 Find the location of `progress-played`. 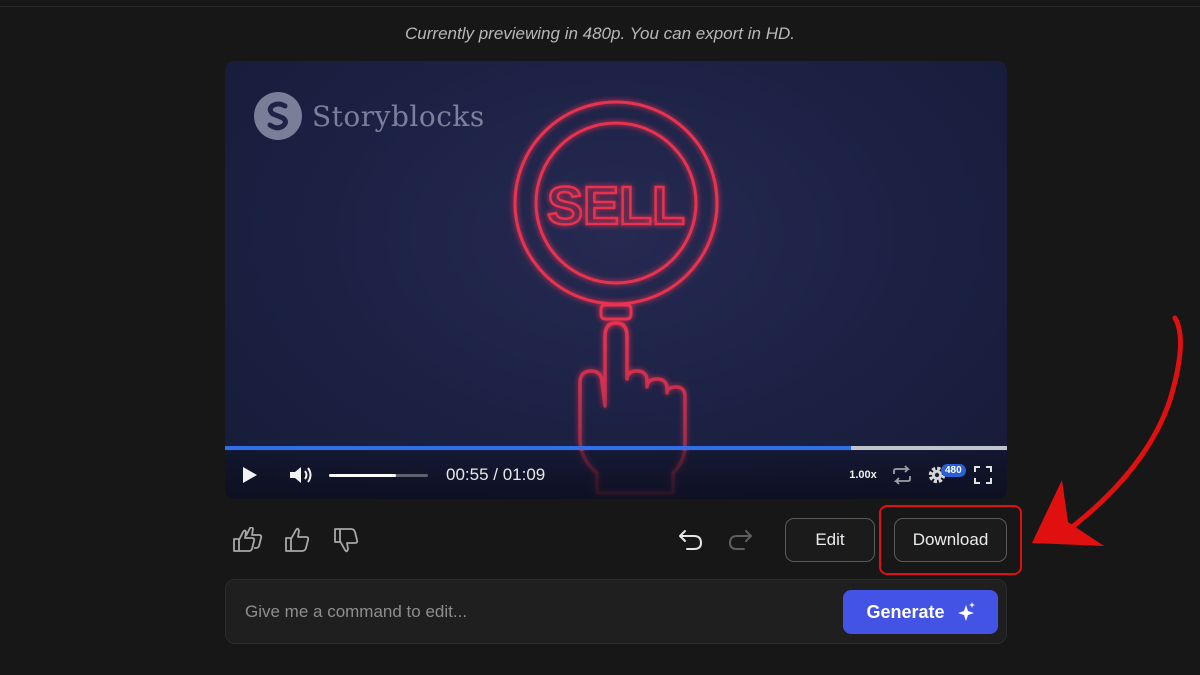

progress-played is located at coordinates (538, 448).